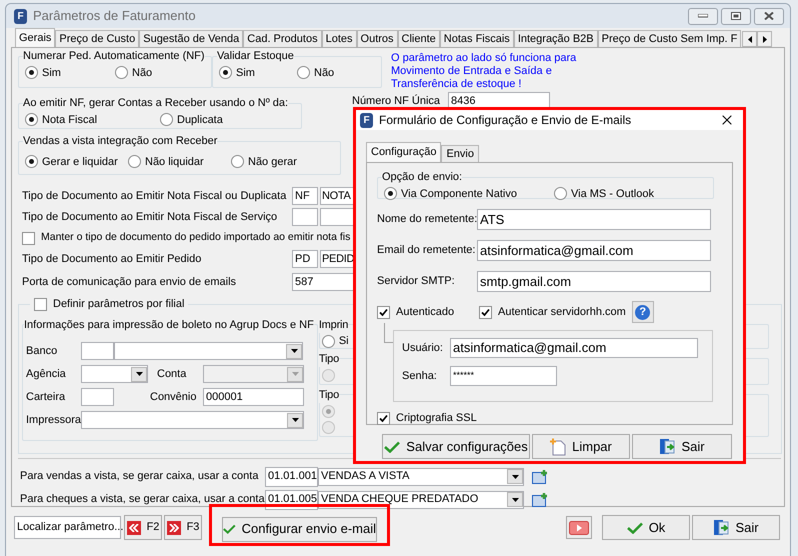 The height and width of the screenshot is (556, 798). I want to click on tab: Outros, so click(377, 38).